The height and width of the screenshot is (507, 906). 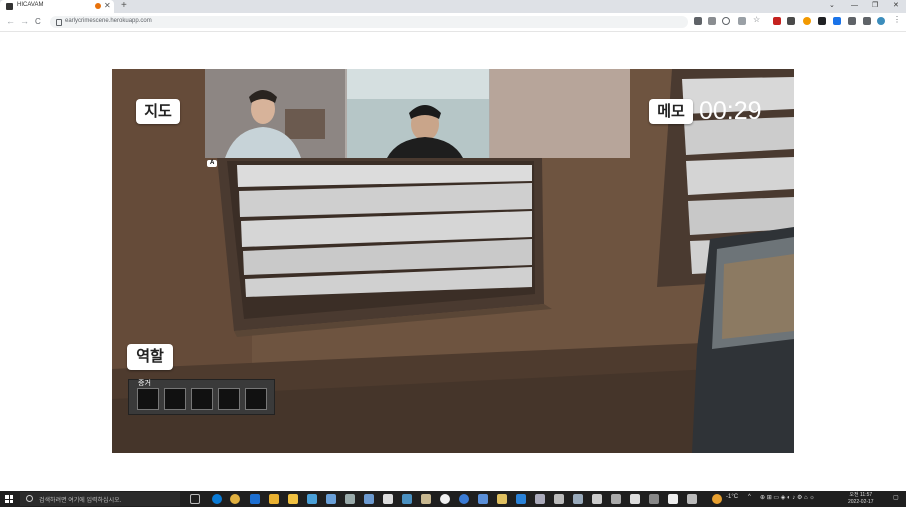 I want to click on task-view-icon, so click(x=195, y=499).